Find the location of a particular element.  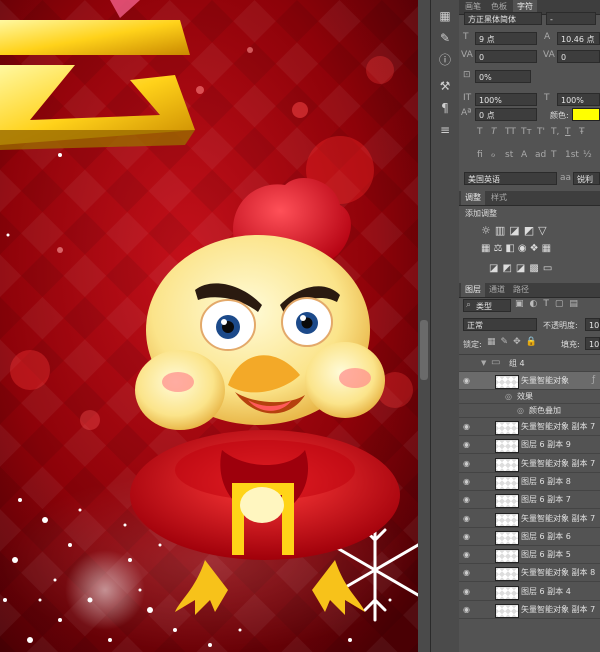

text-color-swatch is located at coordinates (586, 114).